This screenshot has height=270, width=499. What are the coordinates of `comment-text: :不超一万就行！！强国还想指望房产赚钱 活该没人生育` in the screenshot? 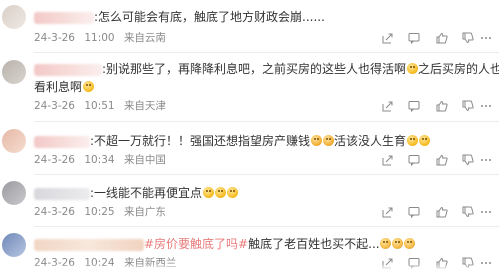 It's located at (264, 141).